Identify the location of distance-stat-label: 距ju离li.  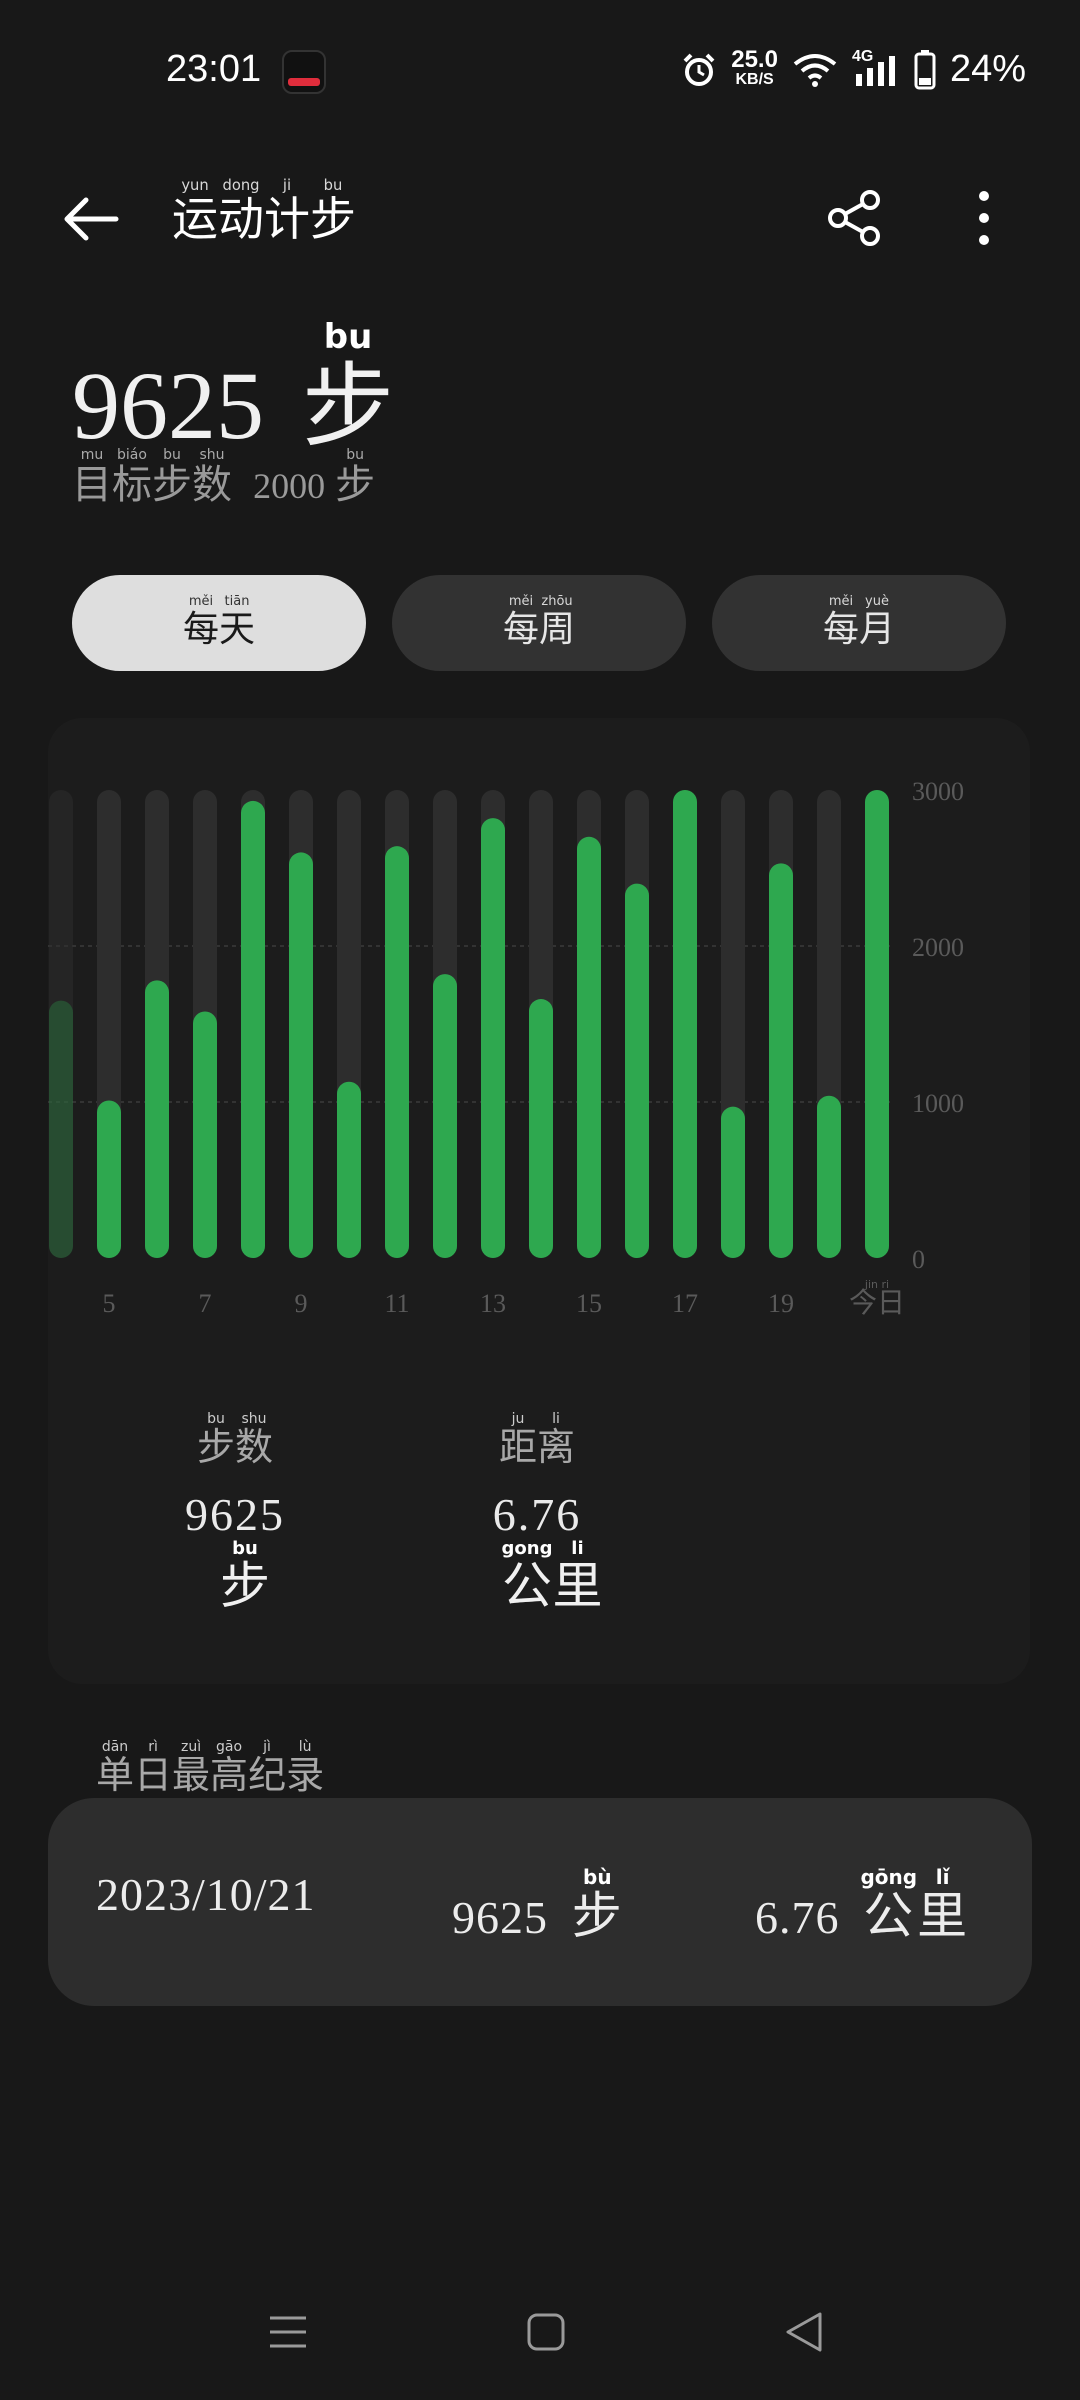
(537, 1440).